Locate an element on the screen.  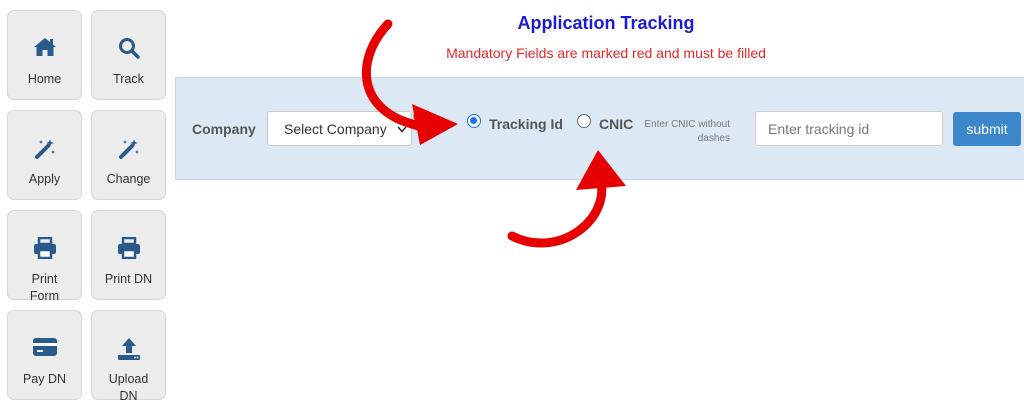
sidebar-item-home: Home is located at coordinates (44, 55).